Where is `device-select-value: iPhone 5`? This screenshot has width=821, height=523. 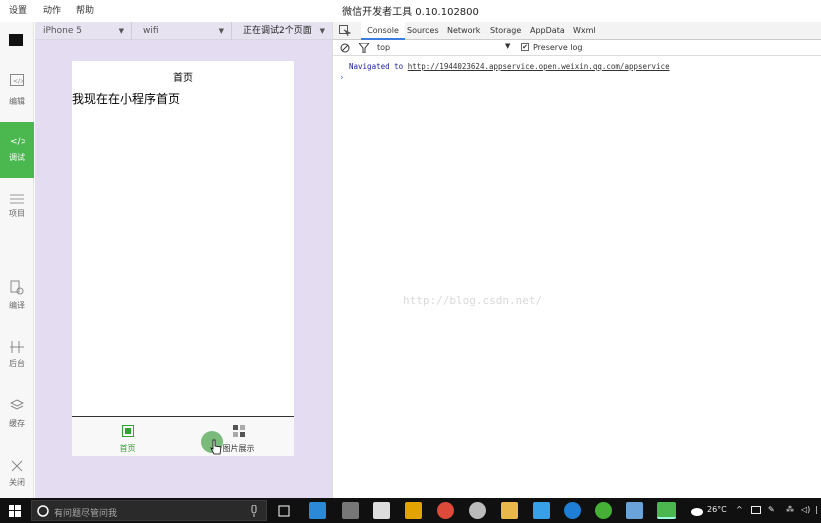
device-select-value: iPhone 5 is located at coordinates (62, 31).